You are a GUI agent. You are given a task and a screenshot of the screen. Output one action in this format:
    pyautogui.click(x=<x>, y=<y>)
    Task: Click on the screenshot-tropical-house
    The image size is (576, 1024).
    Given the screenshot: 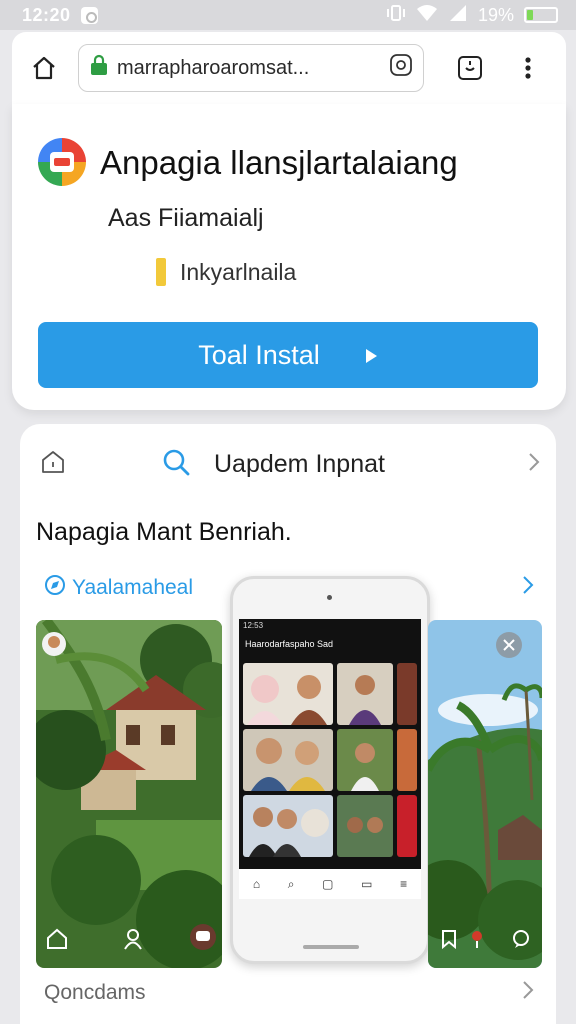 What is the action you would take?
    pyautogui.click(x=129, y=794)
    